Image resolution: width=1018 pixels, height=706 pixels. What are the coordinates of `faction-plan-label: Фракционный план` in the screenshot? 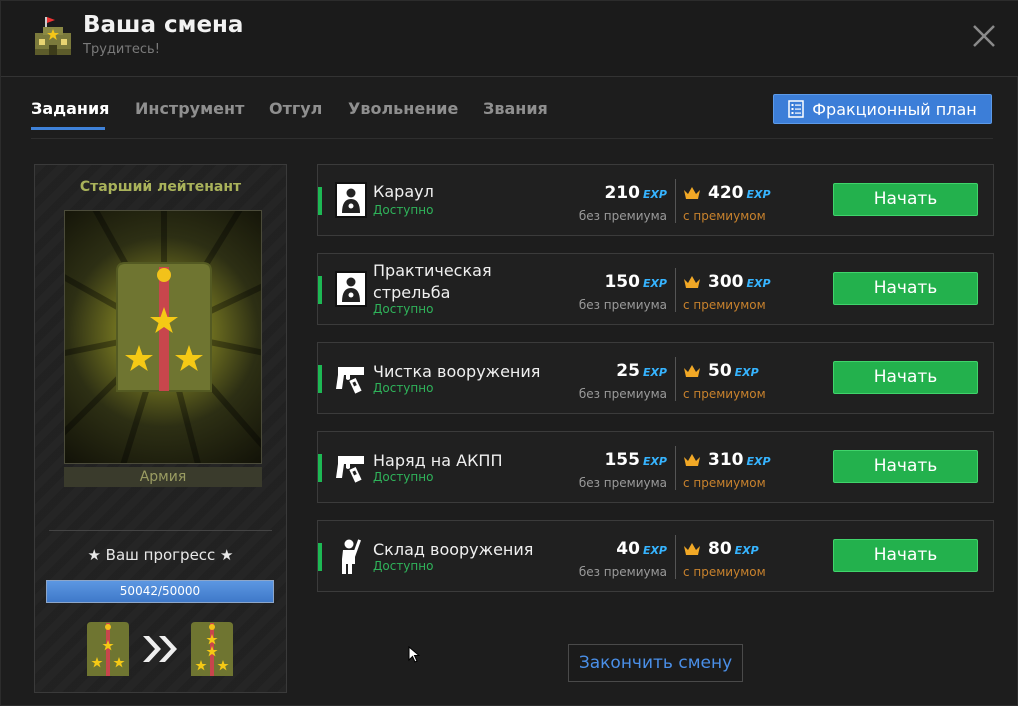 It's located at (894, 109).